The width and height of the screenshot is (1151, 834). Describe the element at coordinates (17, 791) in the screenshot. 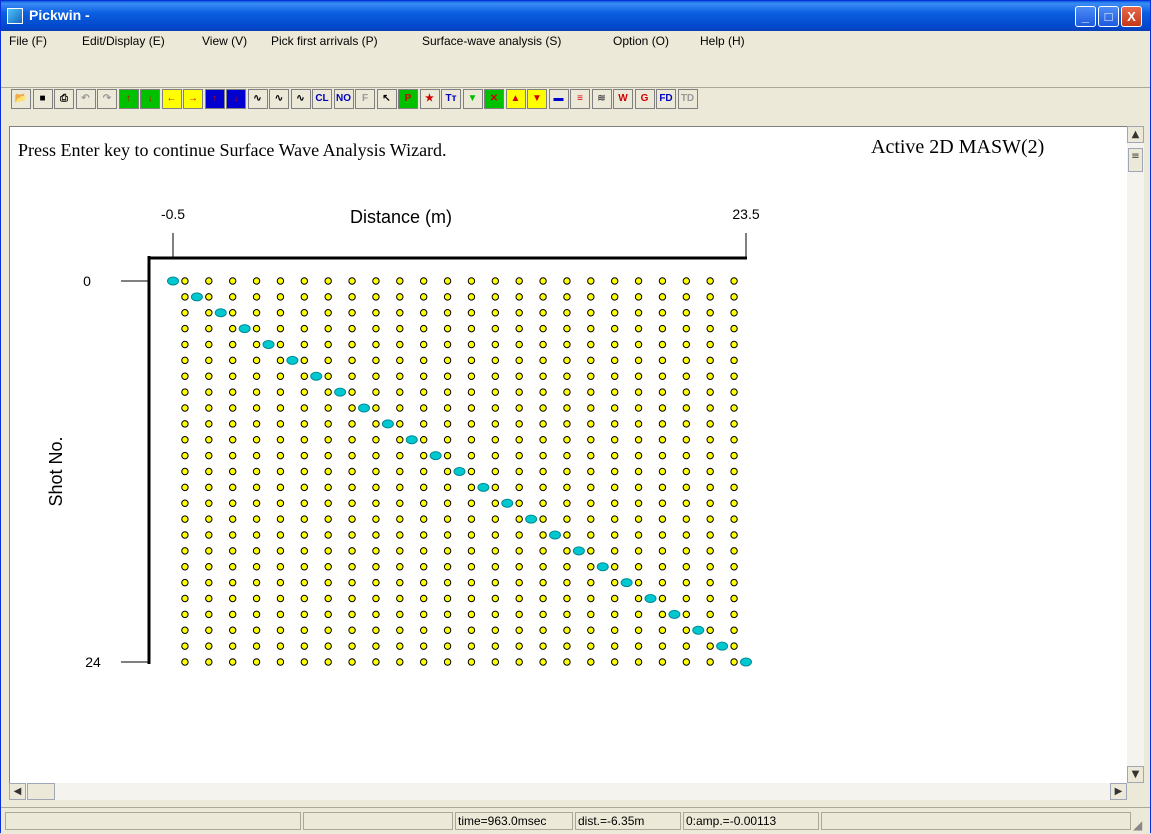

I see `scroll-left-icon: ◀` at that location.